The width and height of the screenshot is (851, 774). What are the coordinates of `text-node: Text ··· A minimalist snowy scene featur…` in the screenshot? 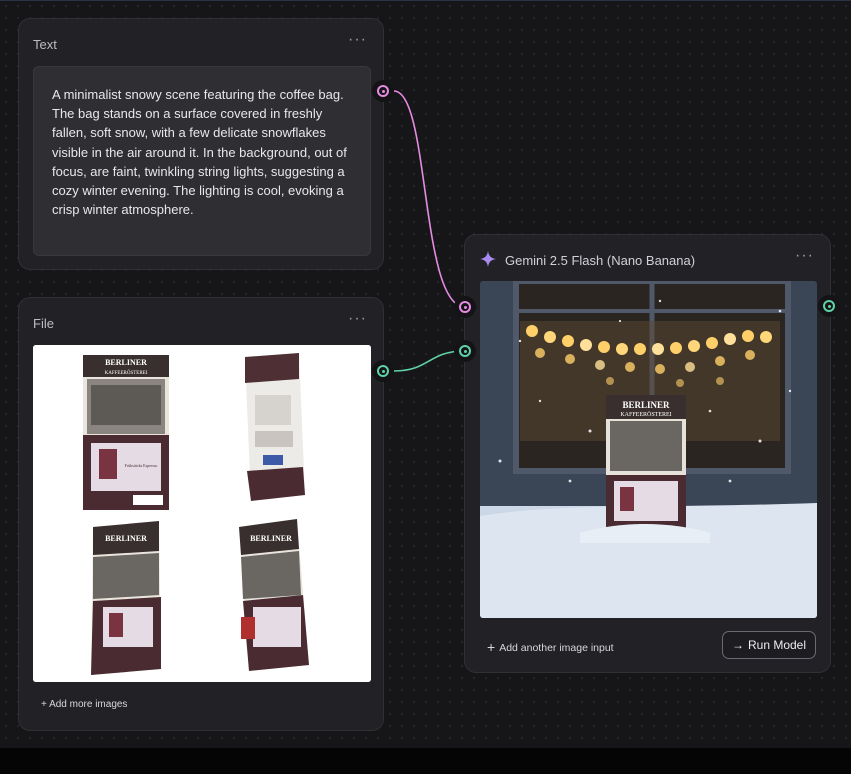 It's located at (201, 144).